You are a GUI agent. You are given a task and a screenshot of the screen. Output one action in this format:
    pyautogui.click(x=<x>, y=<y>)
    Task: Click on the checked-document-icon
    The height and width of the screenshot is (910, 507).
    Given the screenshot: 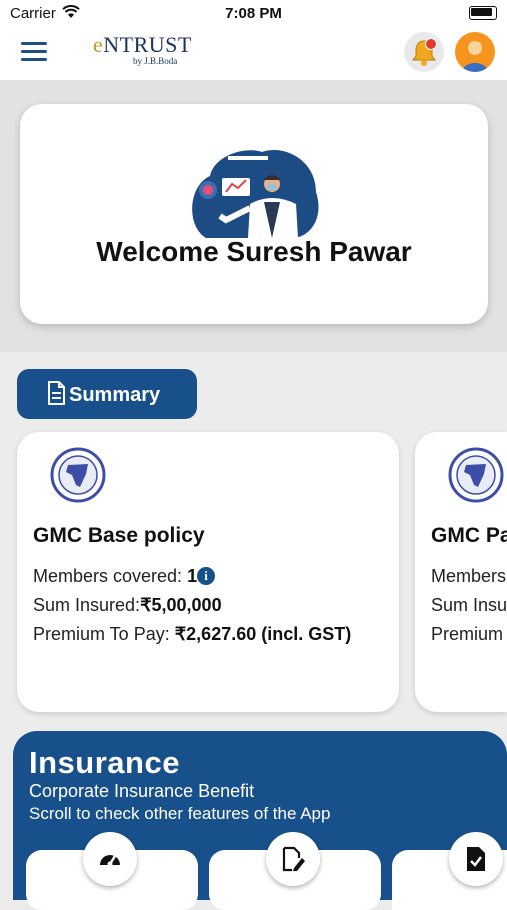 What is the action you would take?
    pyautogui.click(x=476, y=859)
    